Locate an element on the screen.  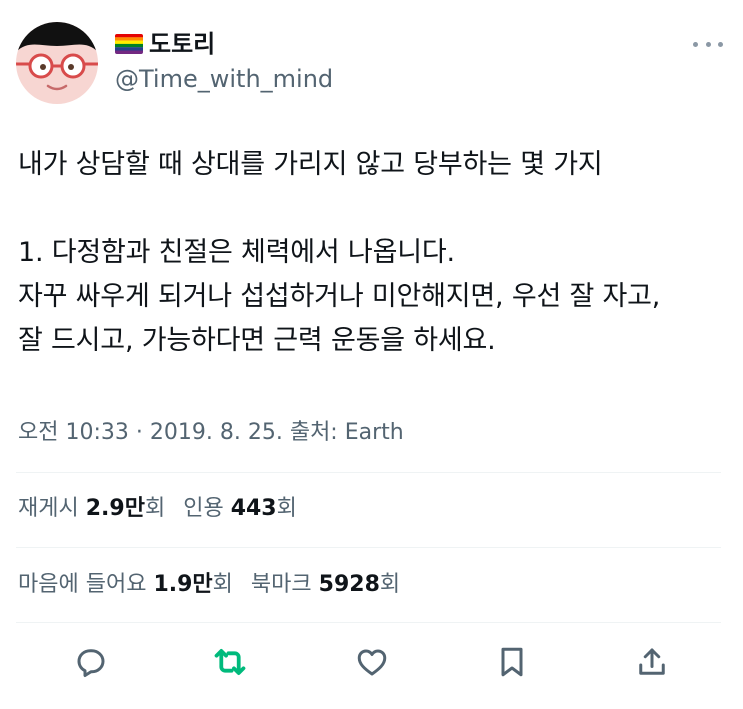
tweet-meta: 오전 10:33 · 2019. 8. 25. 출처: Earth is located at coordinates (211, 433).